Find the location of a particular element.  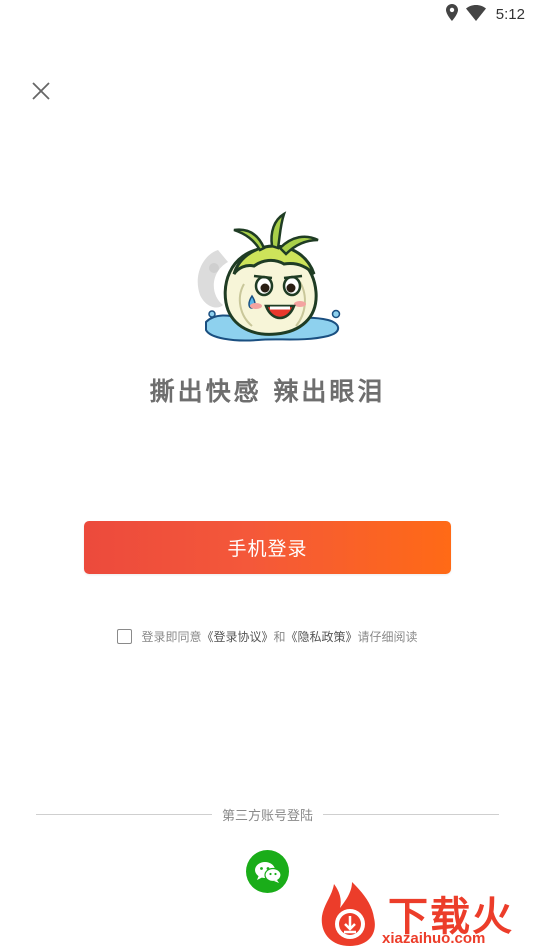

agreement-checkbox is located at coordinates (125, 636).